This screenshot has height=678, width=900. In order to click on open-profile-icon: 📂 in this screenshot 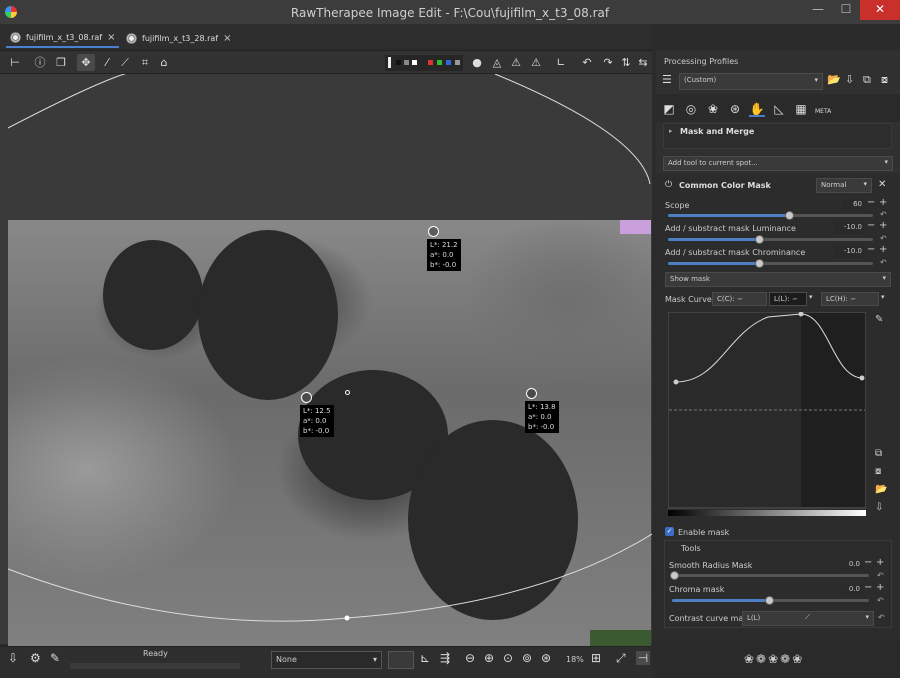, I will do `click(834, 79)`.